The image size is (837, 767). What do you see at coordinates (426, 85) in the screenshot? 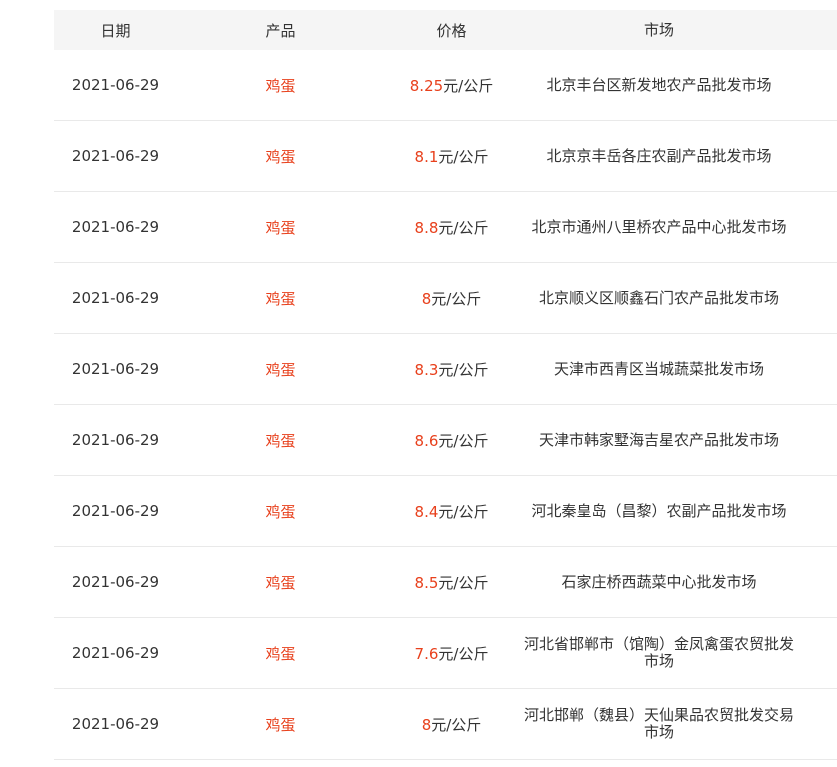
I see `price-value: 8.25` at bounding box center [426, 85].